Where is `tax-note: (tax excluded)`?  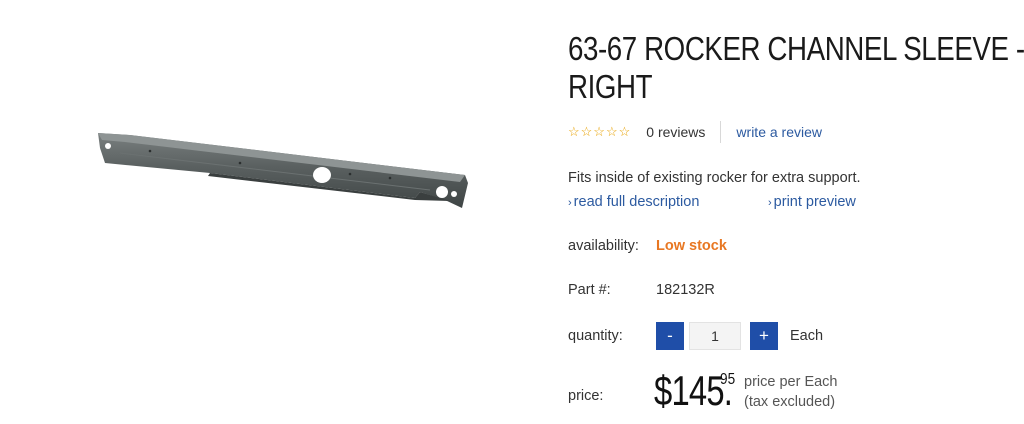 tax-note: (tax excluded) is located at coordinates (790, 402).